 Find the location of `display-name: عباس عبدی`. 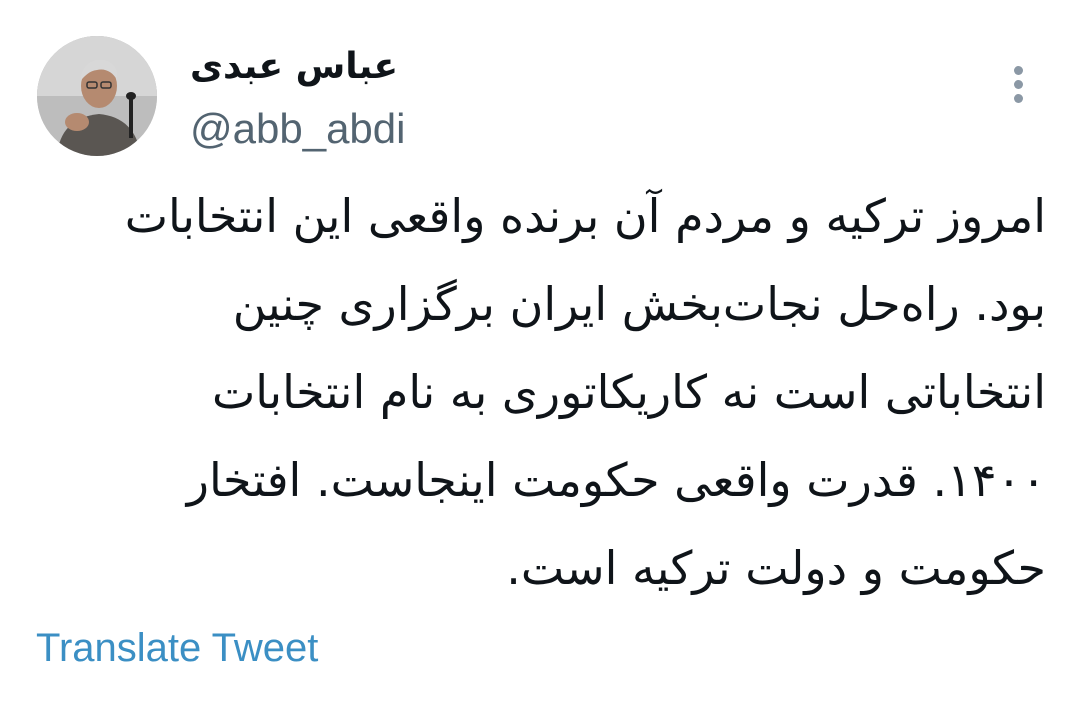

display-name: عباس عبدی is located at coordinates (300, 67).